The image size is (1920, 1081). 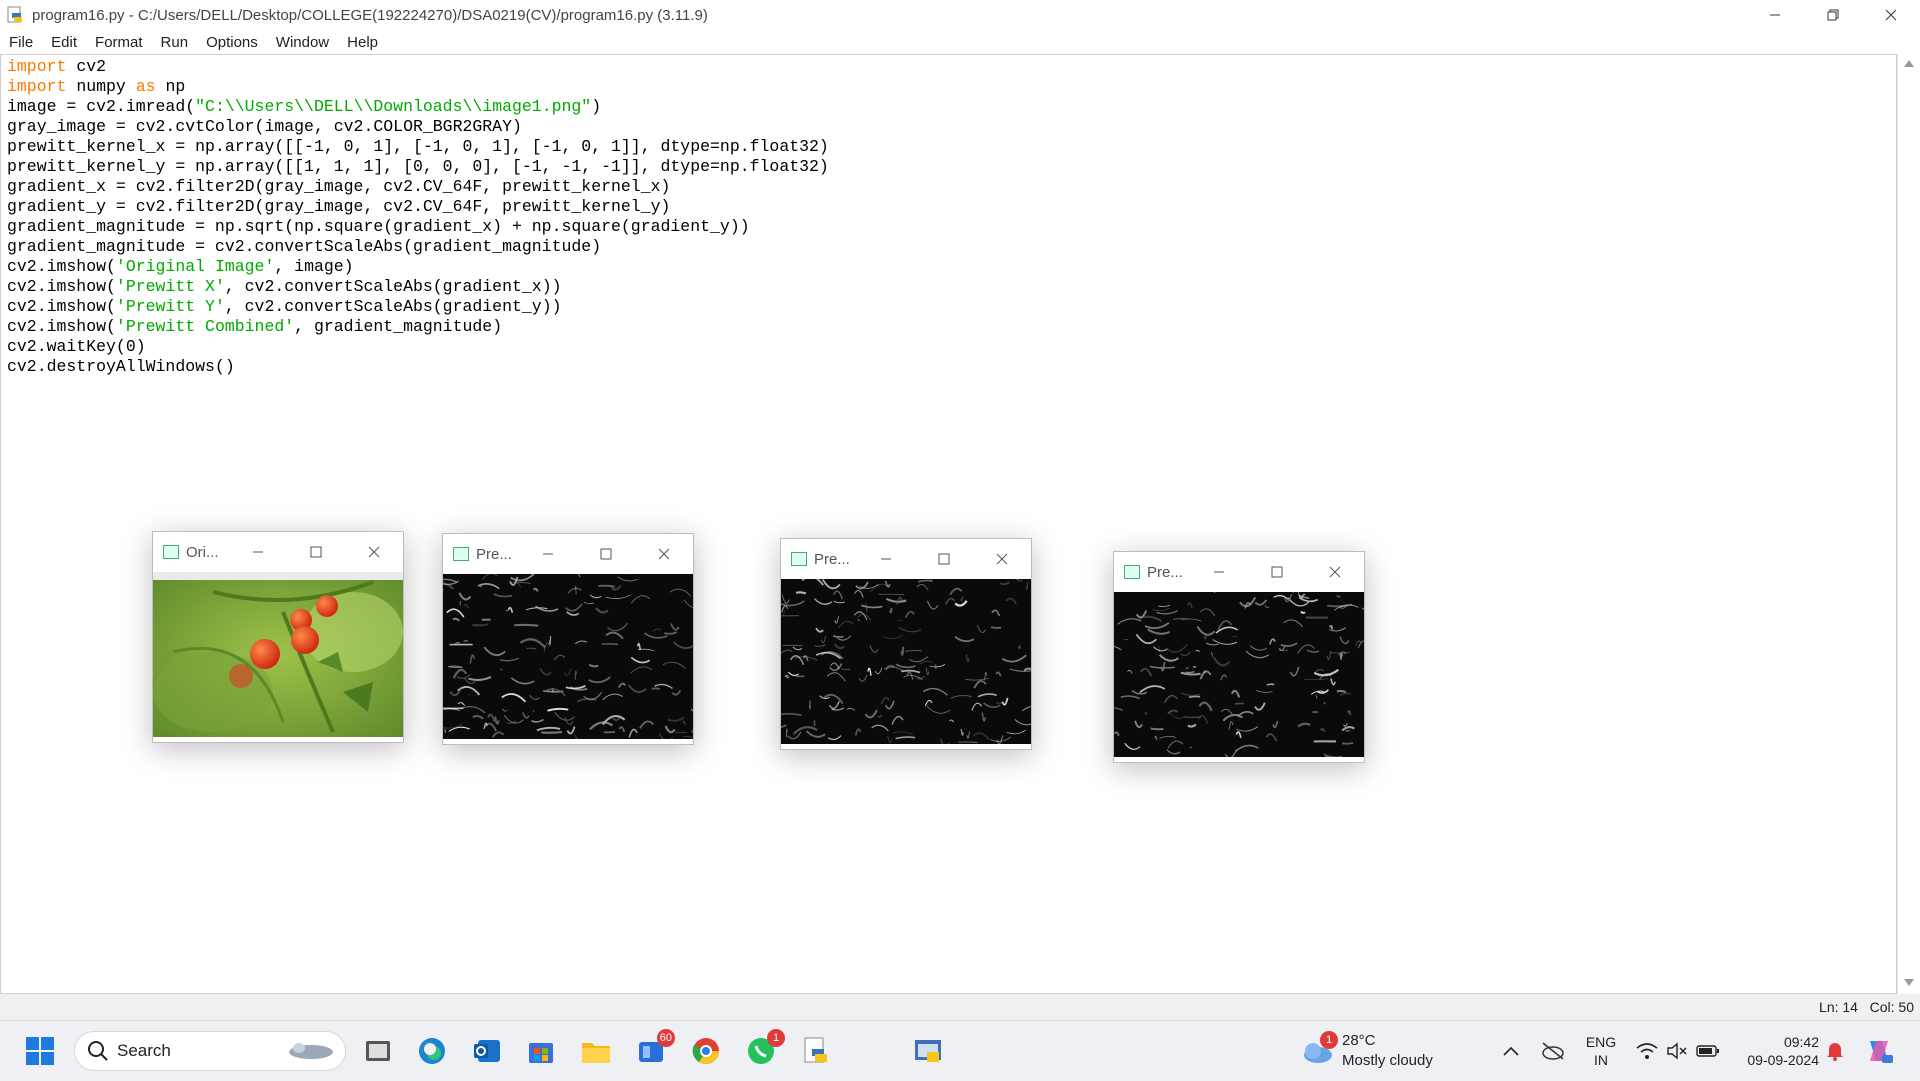 What do you see at coordinates (1647, 1051) in the screenshot?
I see `wifi-button` at bounding box center [1647, 1051].